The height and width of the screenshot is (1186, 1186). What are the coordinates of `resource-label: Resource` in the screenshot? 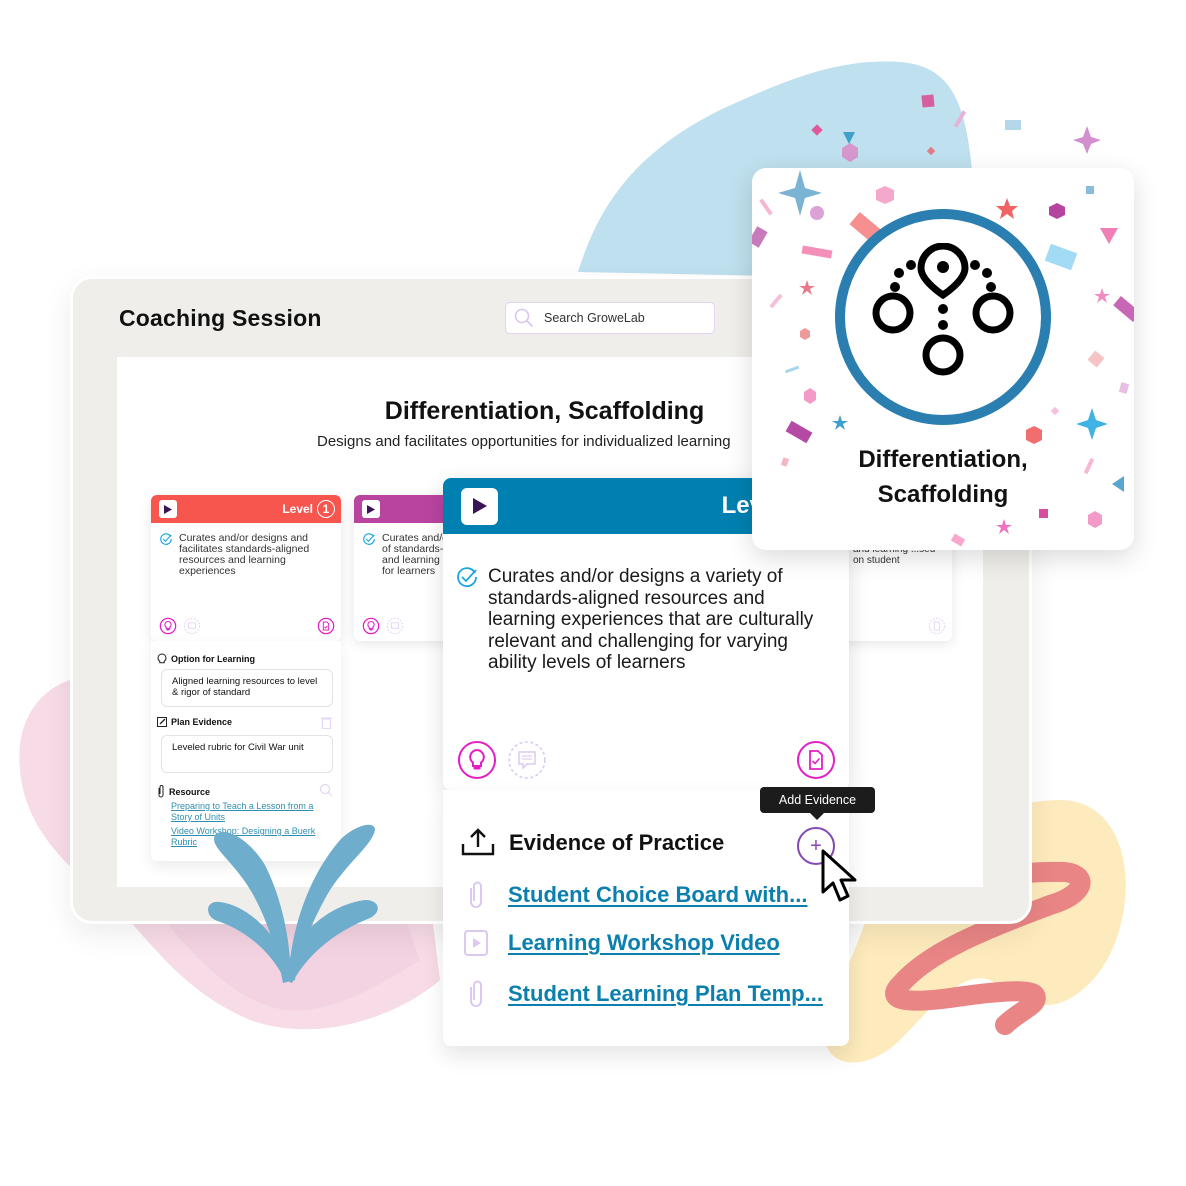 It's located at (190, 791).